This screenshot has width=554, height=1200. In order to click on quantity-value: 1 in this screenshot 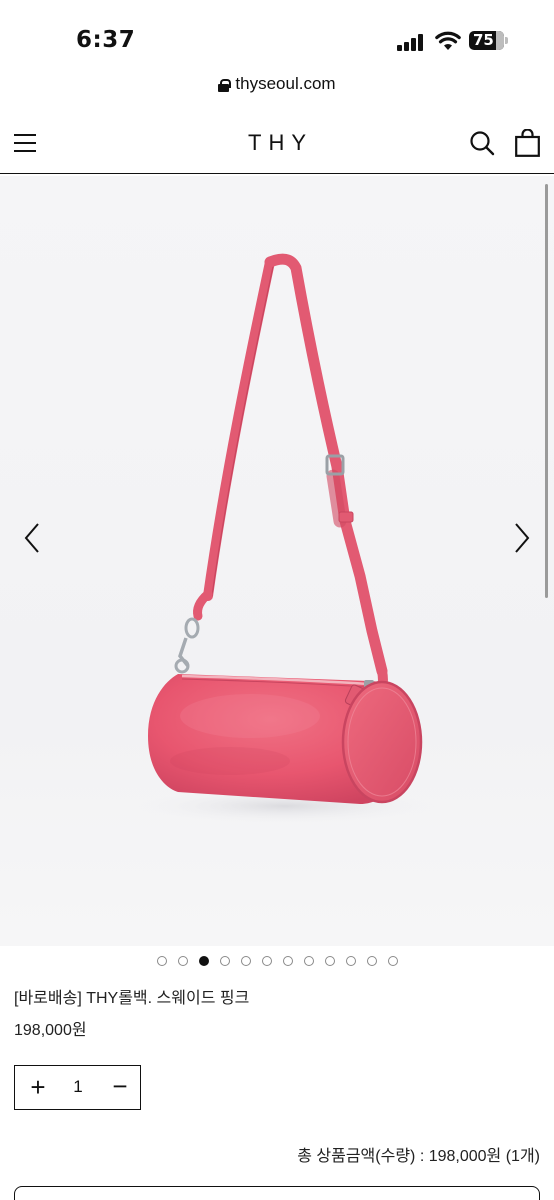, I will do `click(78, 1087)`.